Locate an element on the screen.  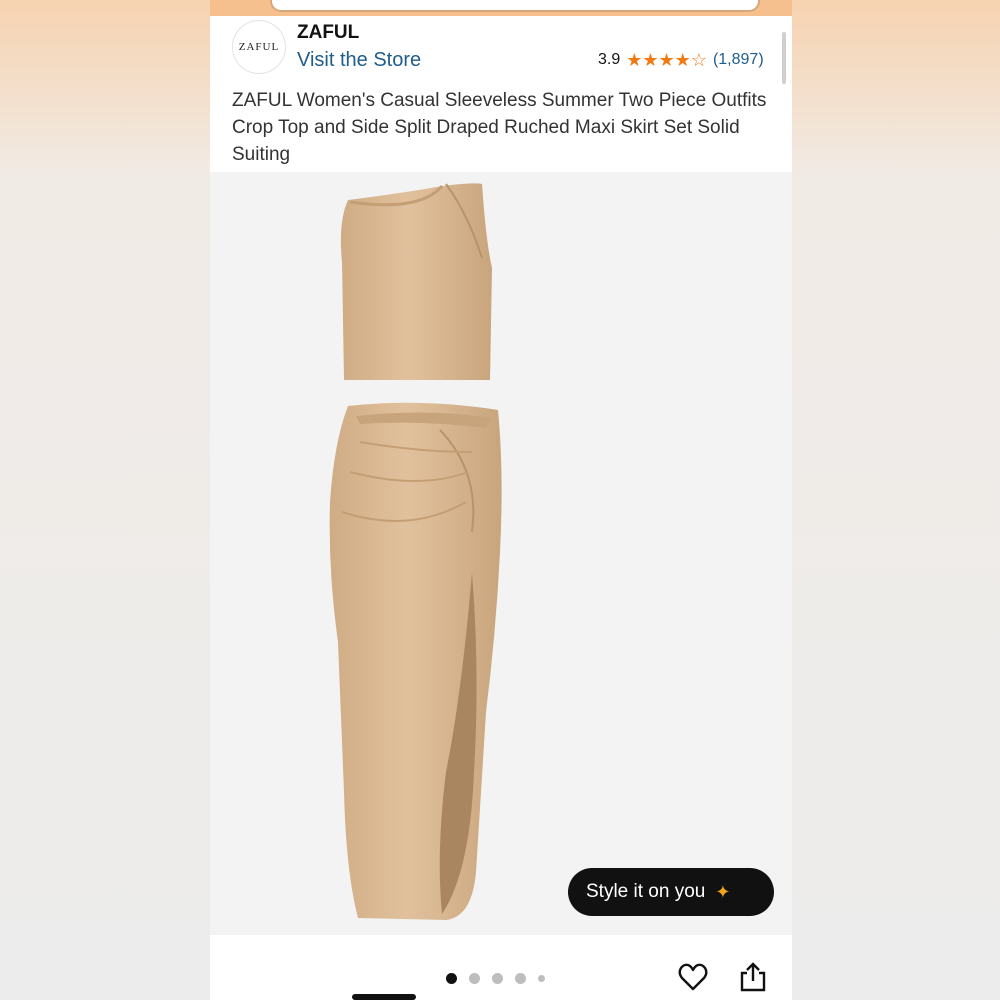
top-bar is located at coordinates (501, 8).